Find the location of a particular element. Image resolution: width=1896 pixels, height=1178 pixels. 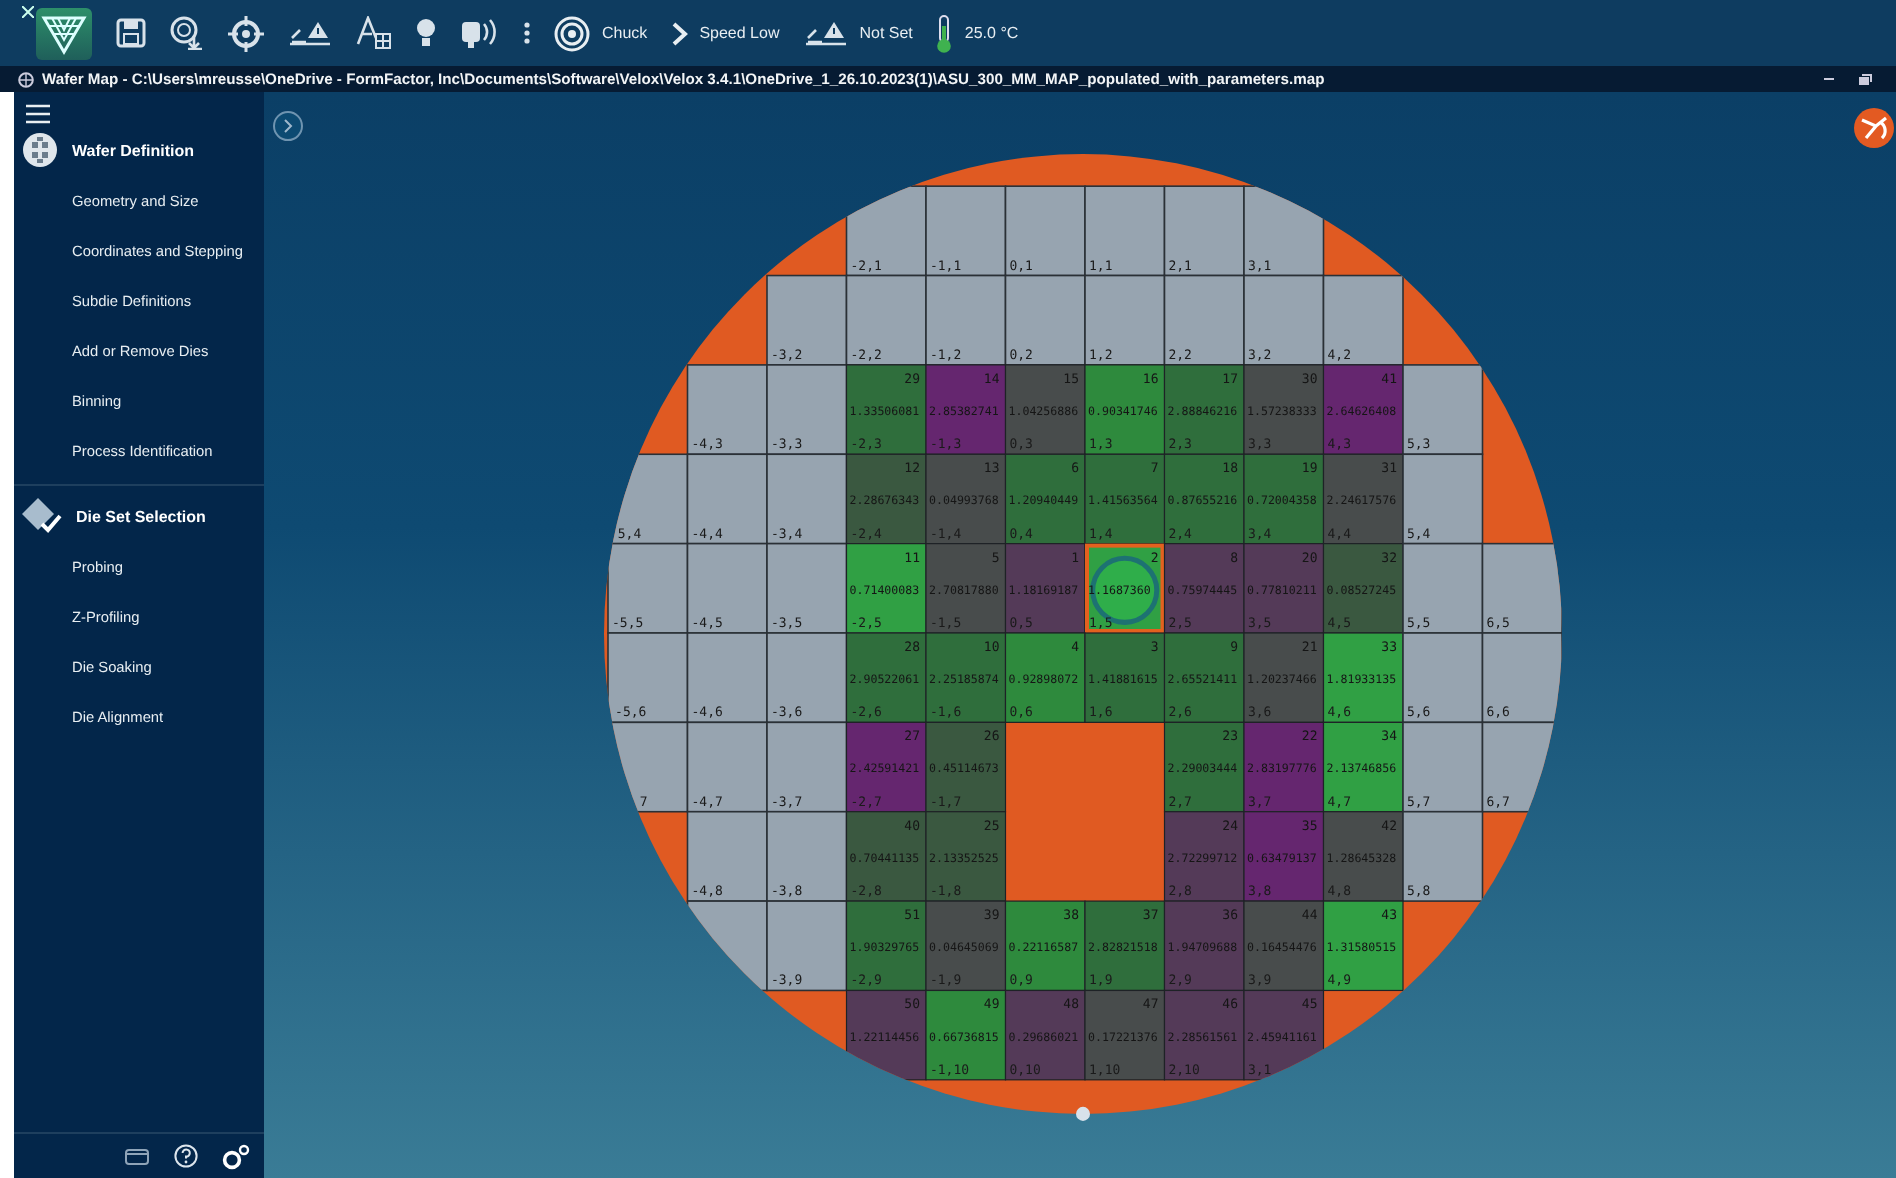

collapse-button is located at coordinates (288, 126).